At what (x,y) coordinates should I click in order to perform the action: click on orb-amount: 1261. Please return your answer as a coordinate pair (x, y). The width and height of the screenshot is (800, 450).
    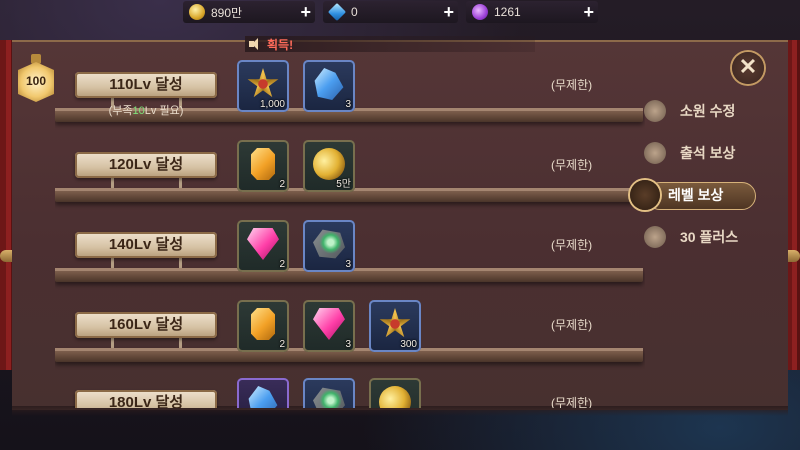
    Looking at the image, I should click on (507, 12).